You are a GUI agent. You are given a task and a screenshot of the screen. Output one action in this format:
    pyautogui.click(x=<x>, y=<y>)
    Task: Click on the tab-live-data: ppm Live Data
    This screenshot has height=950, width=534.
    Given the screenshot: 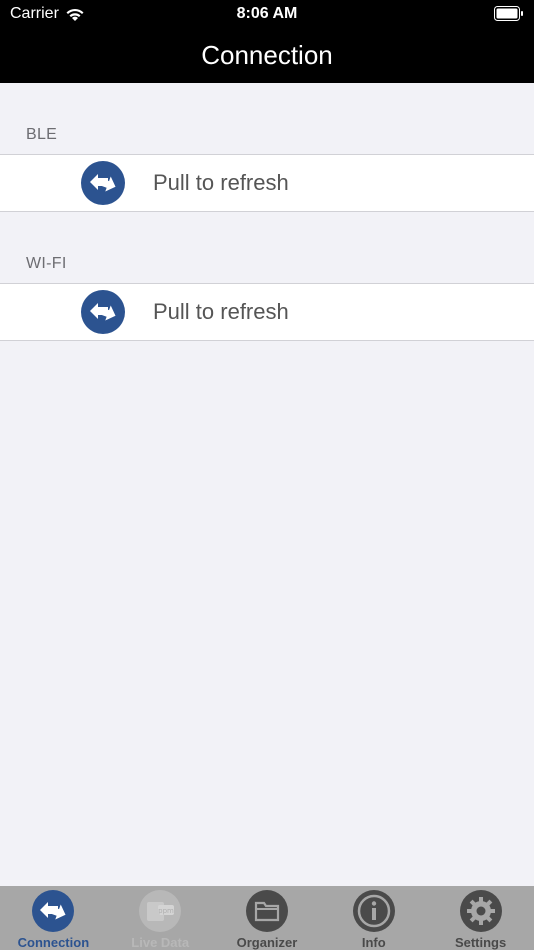 What is the action you would take?
    pyautogui.click(x=160, y=918)
    